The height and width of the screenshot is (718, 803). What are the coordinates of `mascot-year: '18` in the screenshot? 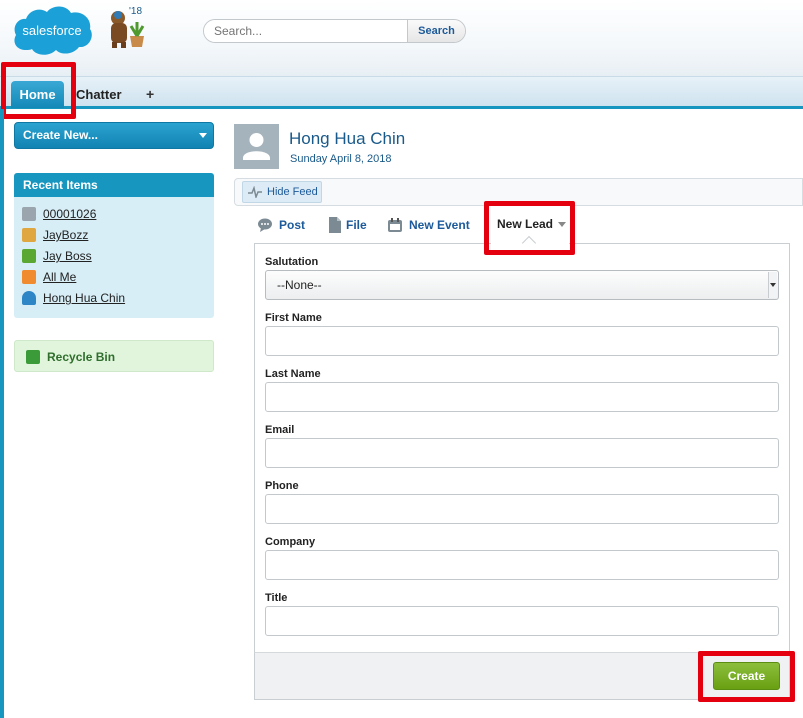 It's located at (136, 11).